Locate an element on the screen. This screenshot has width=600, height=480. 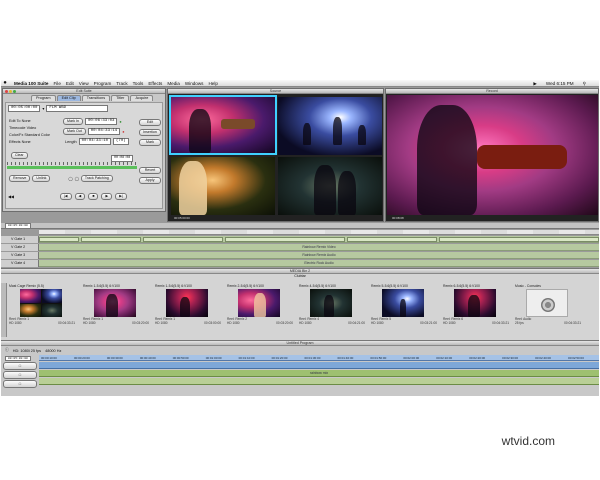
length-label: Length is located at coordinates (71, 141).